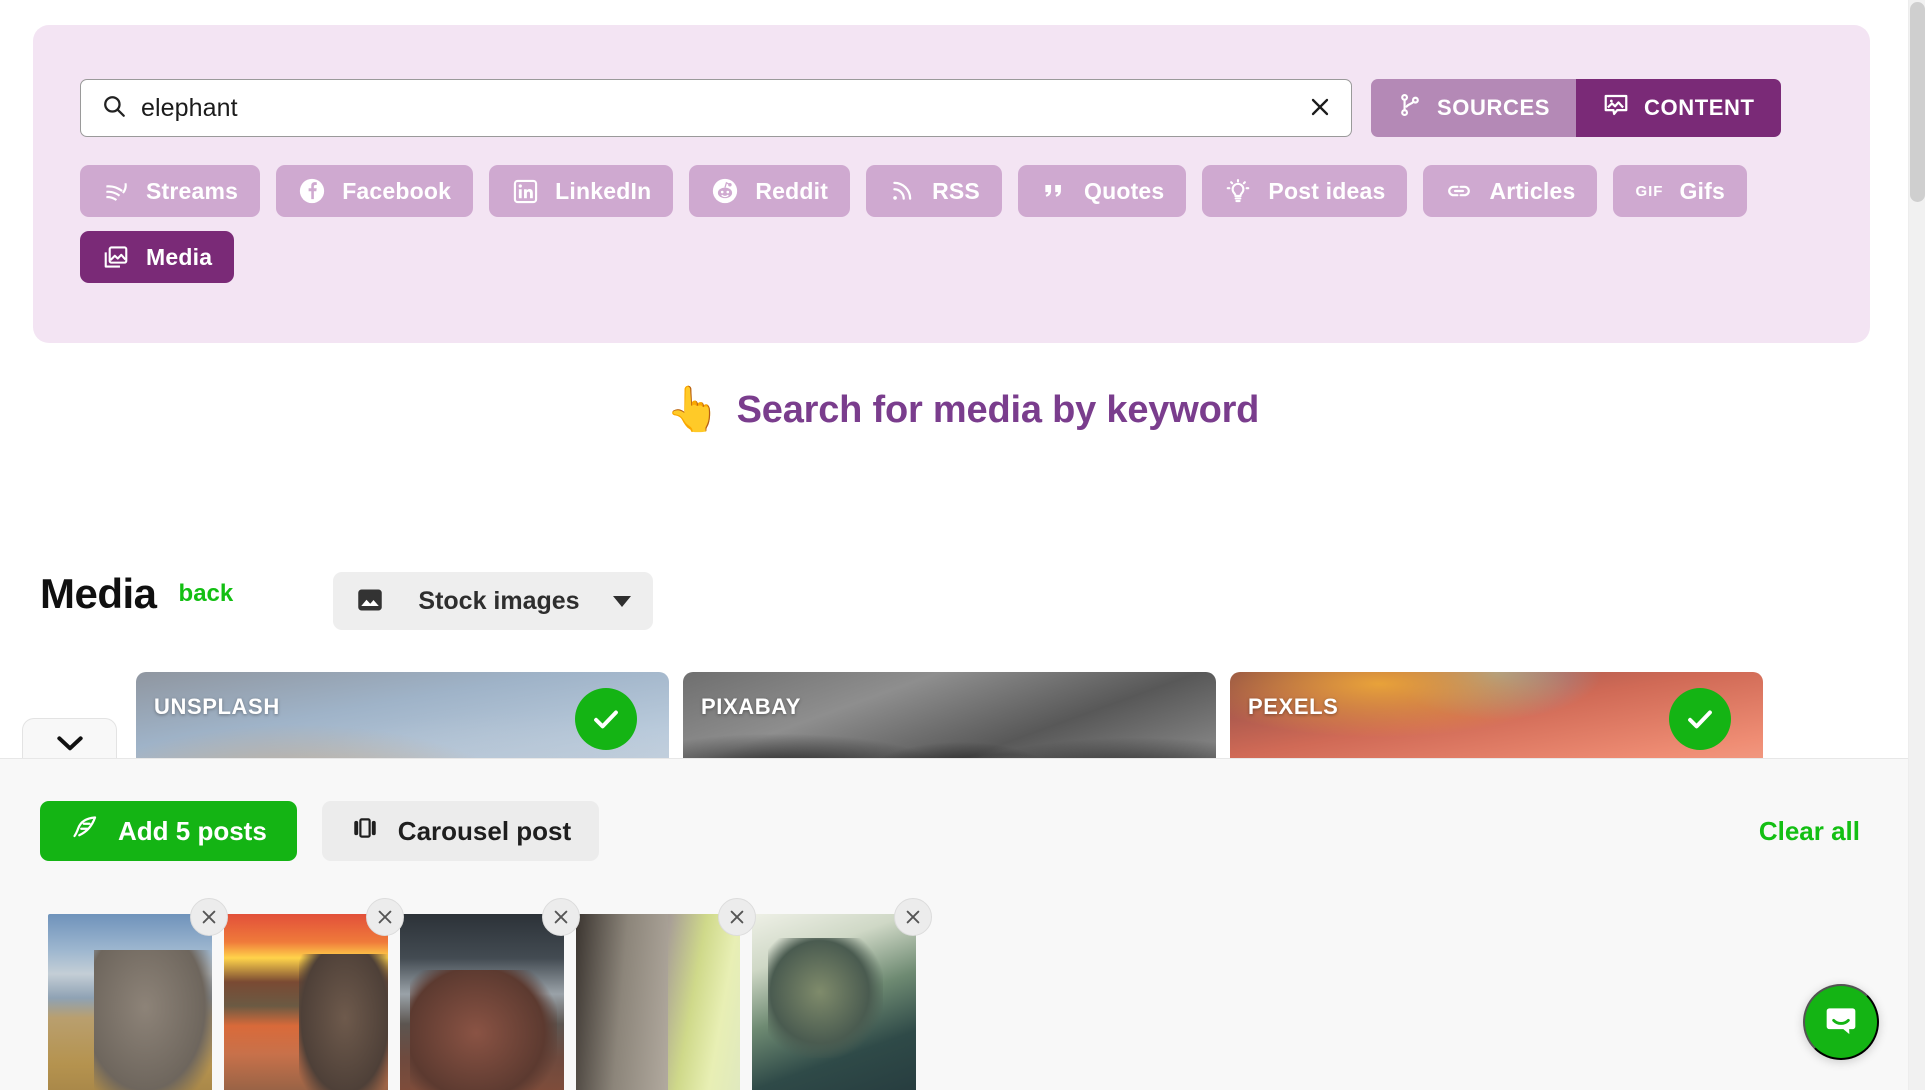 Image resolution: width=1925 pixels, height=1090 pixels. I want to click on chip-gifs-label: Gifs, so click(1702, 190).